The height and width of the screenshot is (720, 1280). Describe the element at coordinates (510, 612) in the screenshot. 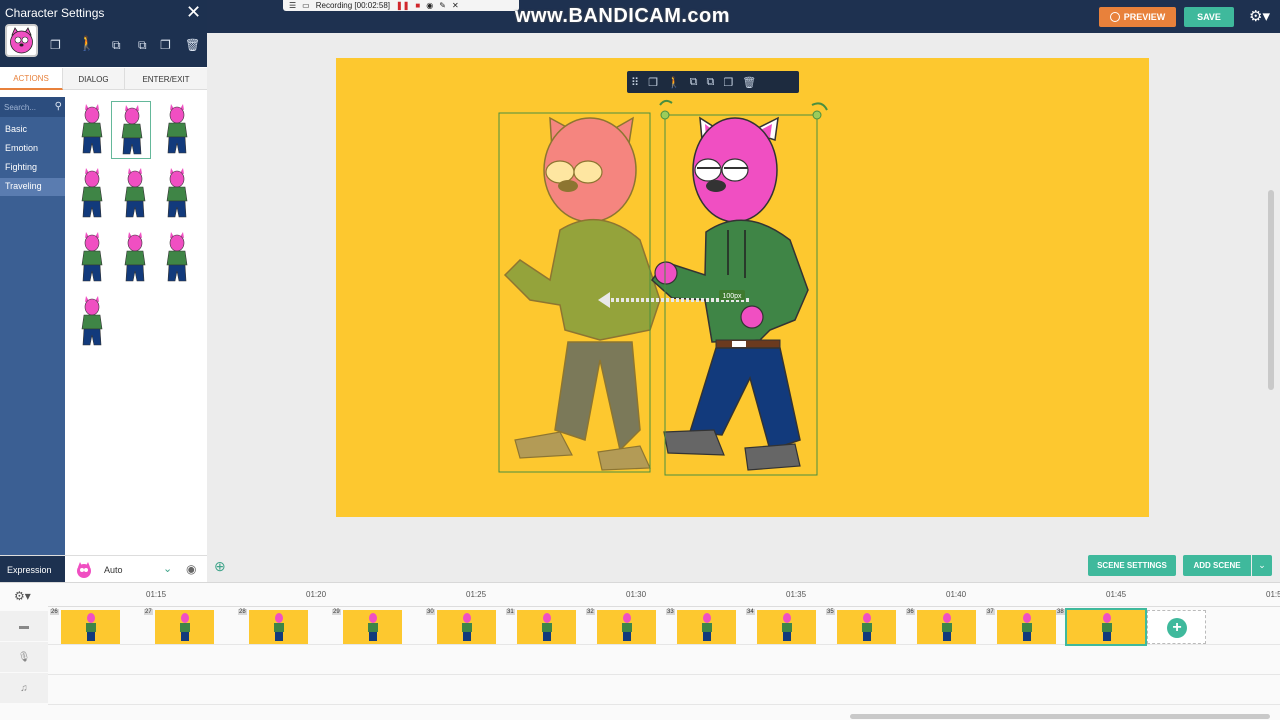

I see `scene-number: 31` at that location.